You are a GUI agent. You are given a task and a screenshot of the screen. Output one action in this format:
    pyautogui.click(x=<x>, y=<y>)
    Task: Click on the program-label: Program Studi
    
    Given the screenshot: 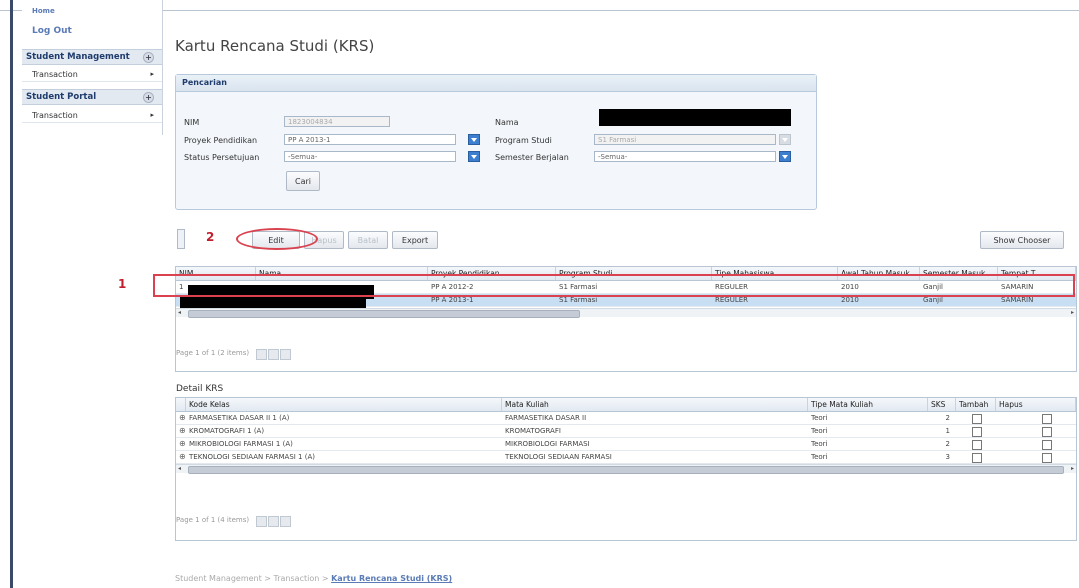 What is the action you would take?
    pyautogui.click(x=523, y=140)
    